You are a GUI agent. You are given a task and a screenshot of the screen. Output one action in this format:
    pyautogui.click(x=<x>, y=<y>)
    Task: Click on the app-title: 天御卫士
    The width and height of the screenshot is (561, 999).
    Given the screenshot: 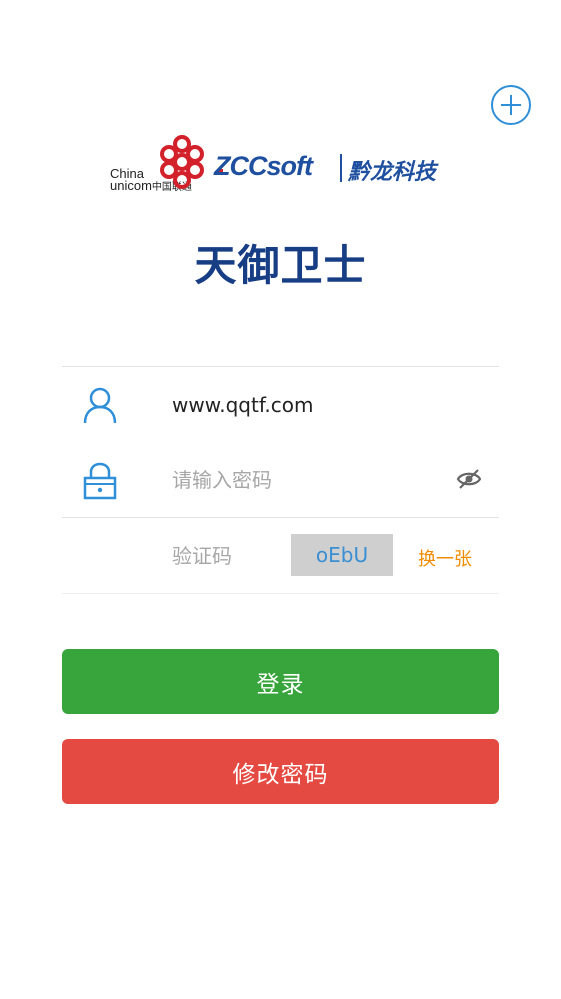 What is the action you would take?
    pyautogui.click(x=280, y=265)
    